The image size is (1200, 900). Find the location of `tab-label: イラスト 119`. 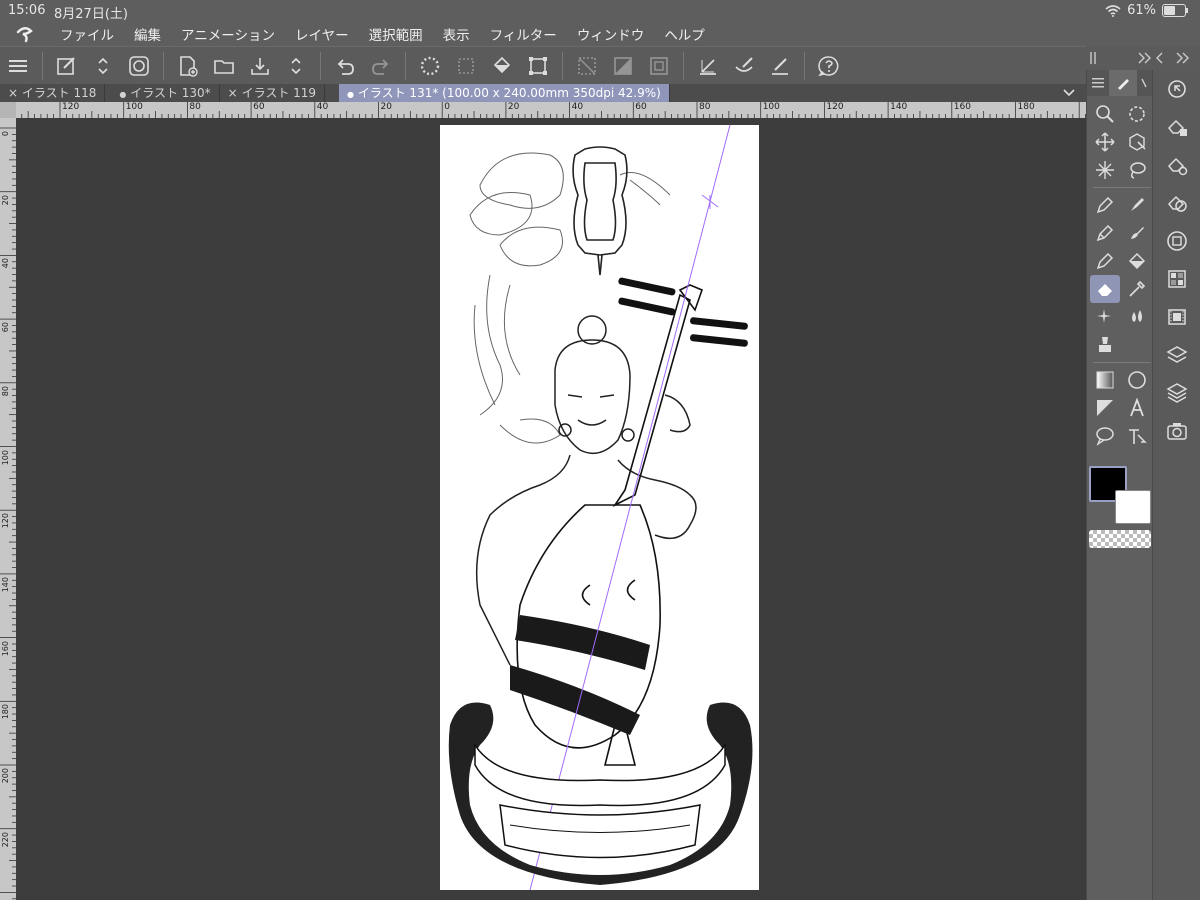

tab-label: イラスト 119 is located at coordinates (279, 93).